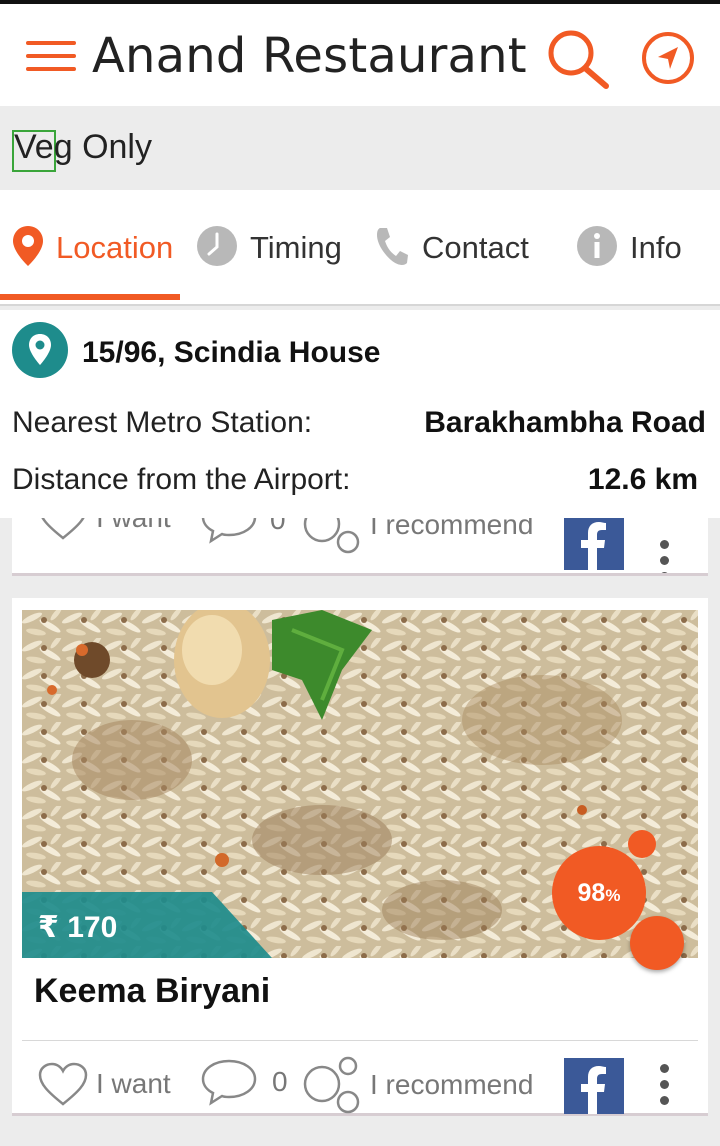 The width and height of the screenshot is (720, 1146). What do you see at coordinates (90, 297) in the screenshot?
I see `active-tab-indicator` at bounding box center [90, 297].